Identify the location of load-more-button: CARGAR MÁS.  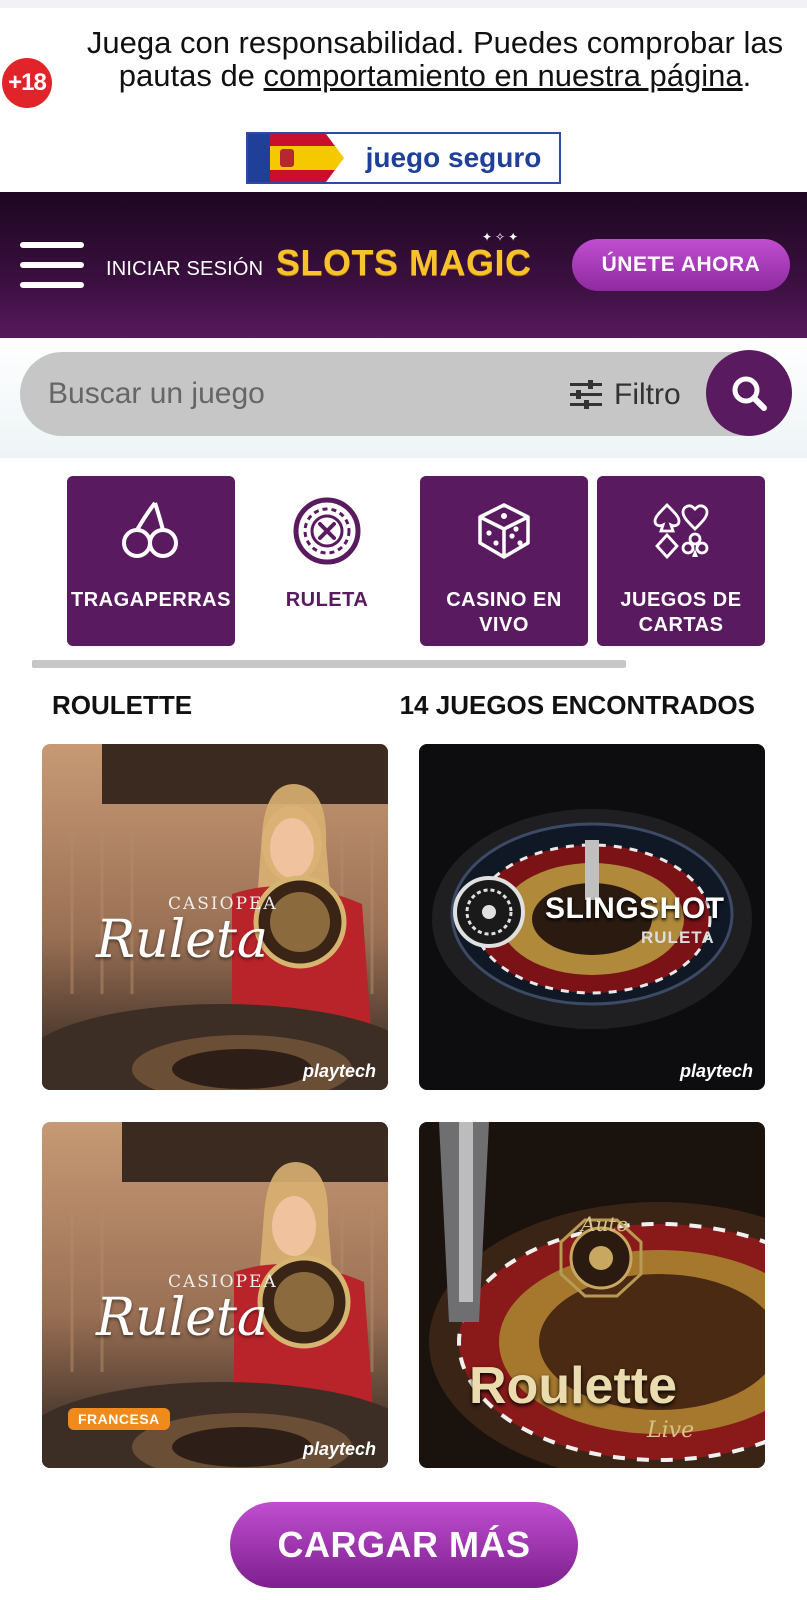
(404, 1545).